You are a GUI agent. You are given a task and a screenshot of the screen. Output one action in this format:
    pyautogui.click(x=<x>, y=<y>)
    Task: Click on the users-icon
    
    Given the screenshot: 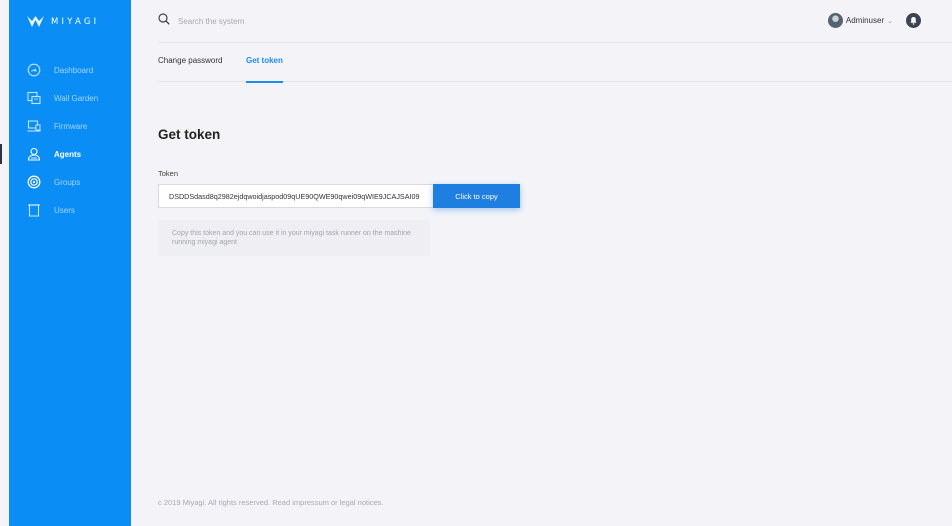 What is the action you would take?
    pyautogui.click(x=33, y=210)
    